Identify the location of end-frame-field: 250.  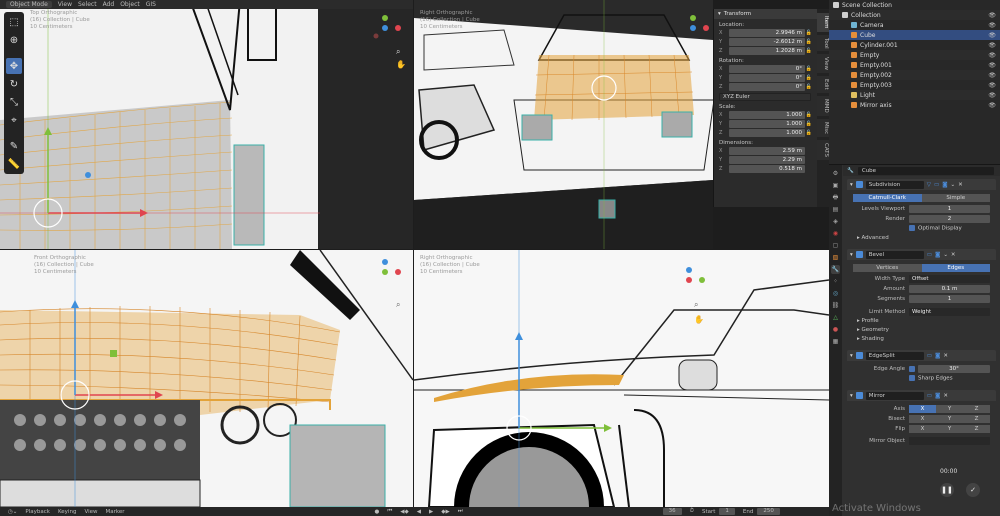
(768, 511).